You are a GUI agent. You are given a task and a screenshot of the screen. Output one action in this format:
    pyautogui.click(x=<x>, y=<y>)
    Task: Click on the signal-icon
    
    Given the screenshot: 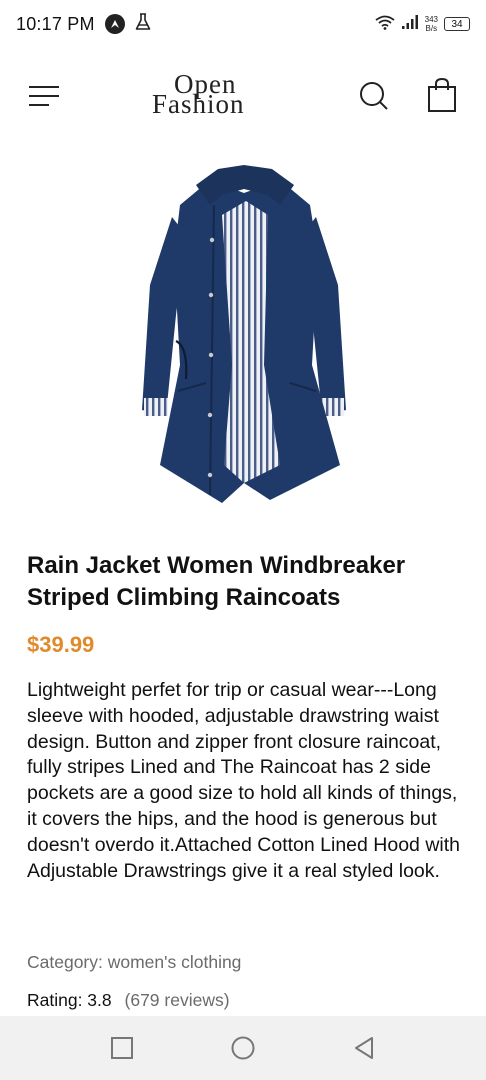 What is the action you would take?
    pyautogui.click(x=410, y=24)
    